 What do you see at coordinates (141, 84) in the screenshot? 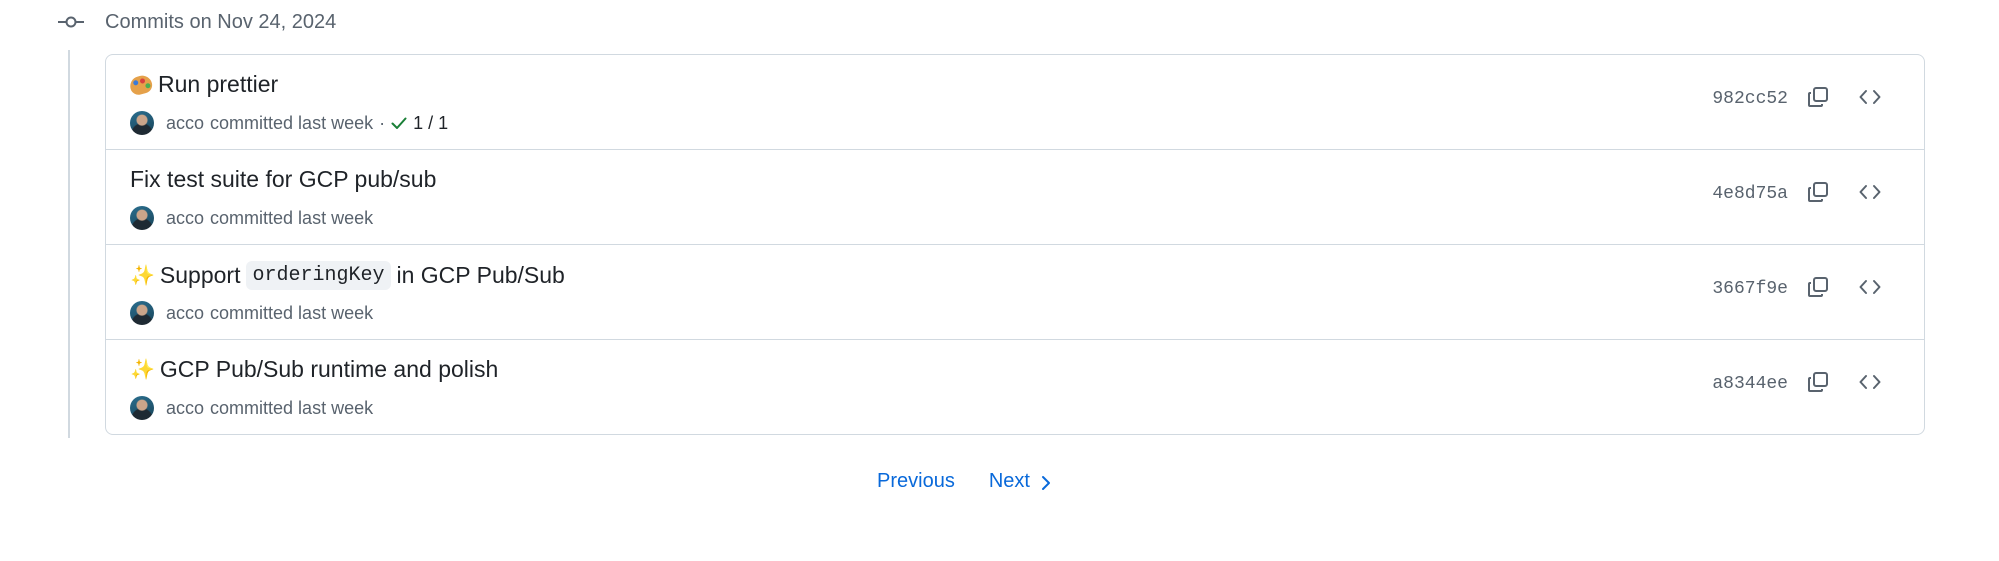
I see `palette-emoji-icon` at bounding box center [141, 84].